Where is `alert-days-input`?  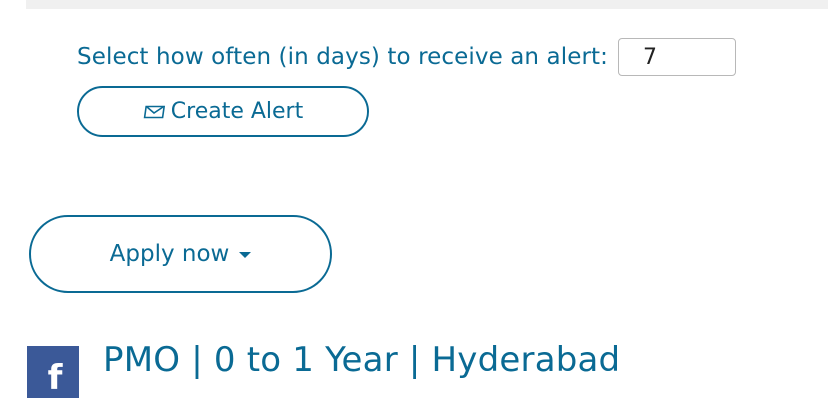 alert-days-input is located at coordinates (676, 57).